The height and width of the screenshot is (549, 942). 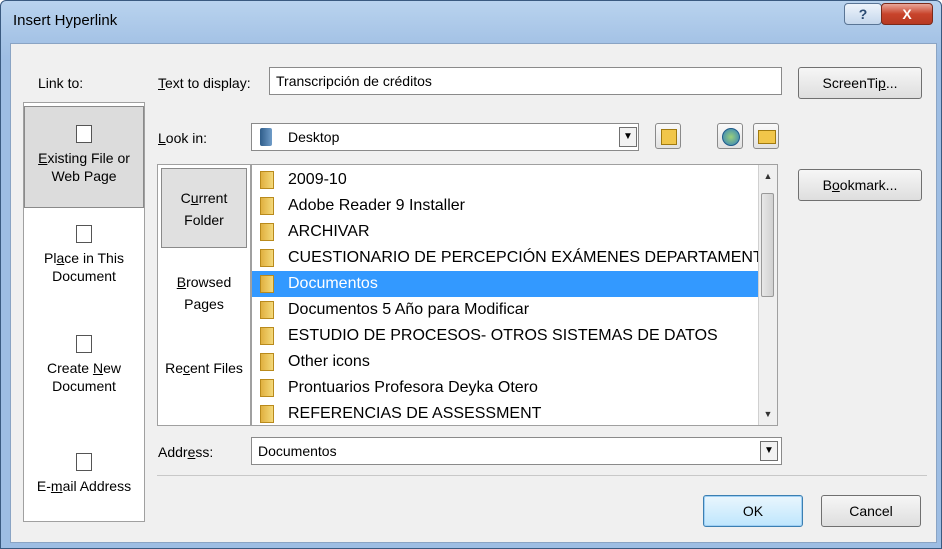 What do you see at coordinates (907, 14) in the screenshot?
I see `close-button: X` at bounding box center [907, 14].